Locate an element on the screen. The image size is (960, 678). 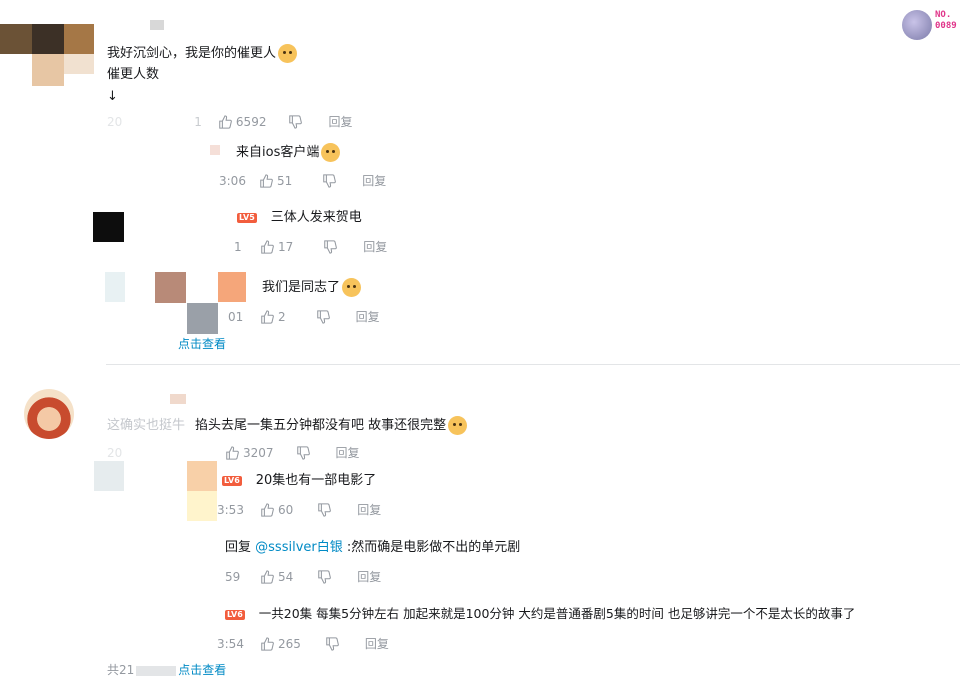
like-button: 60 is located at coordinates (276, 510).